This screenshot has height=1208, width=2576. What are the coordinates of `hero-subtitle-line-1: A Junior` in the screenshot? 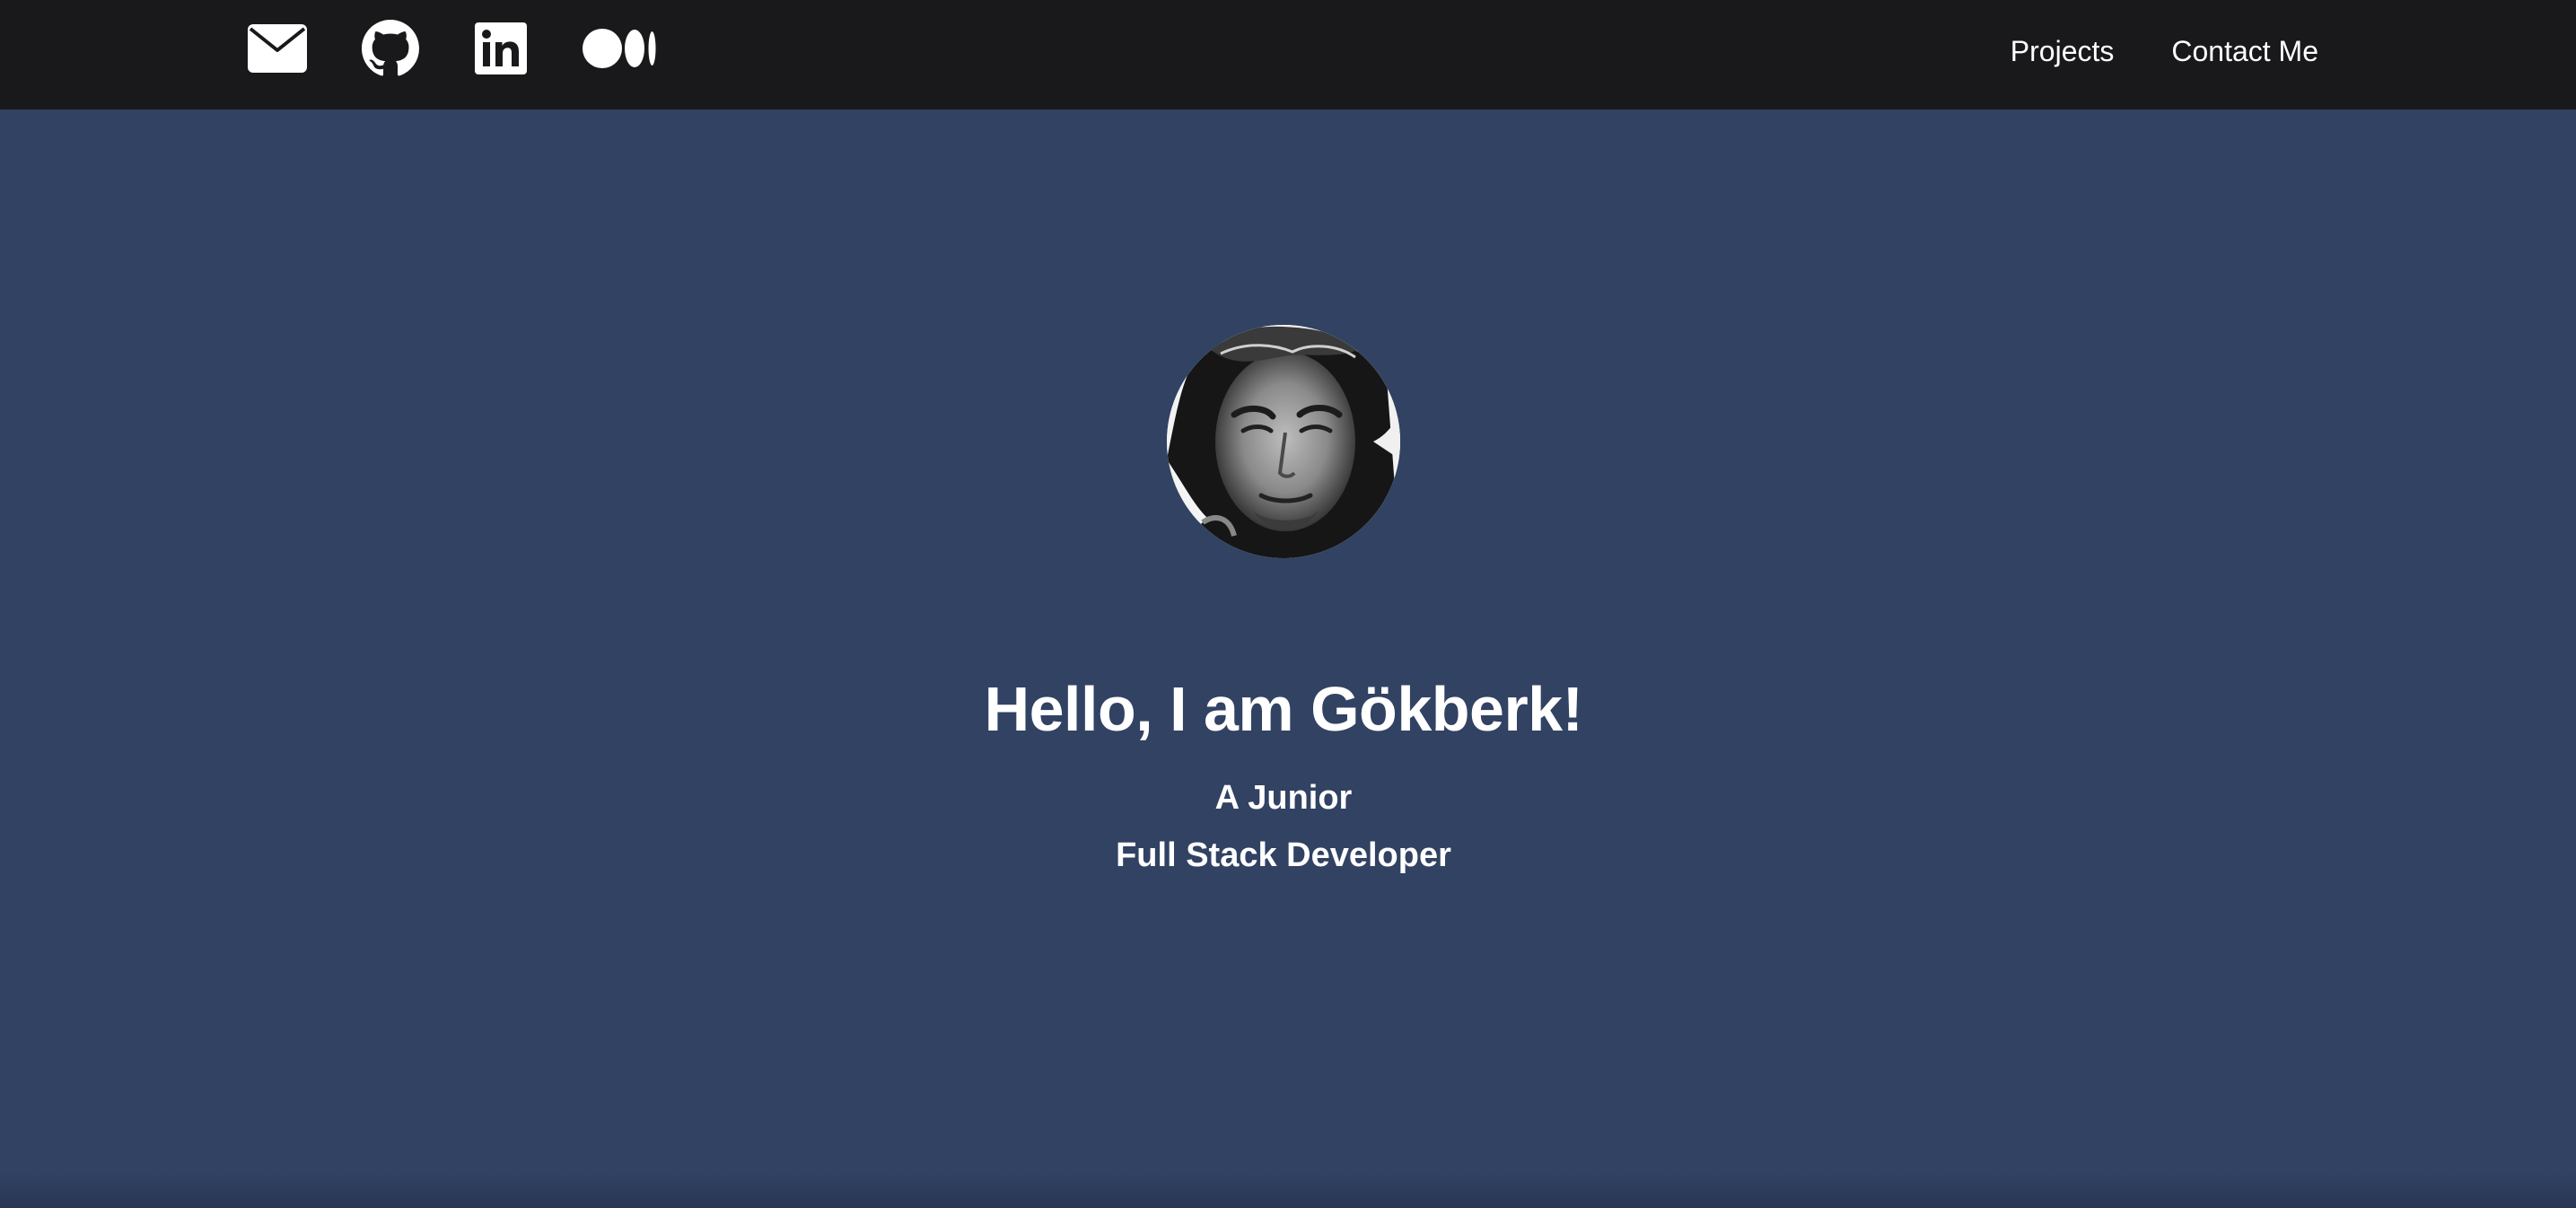 It's located at (1283, 798).